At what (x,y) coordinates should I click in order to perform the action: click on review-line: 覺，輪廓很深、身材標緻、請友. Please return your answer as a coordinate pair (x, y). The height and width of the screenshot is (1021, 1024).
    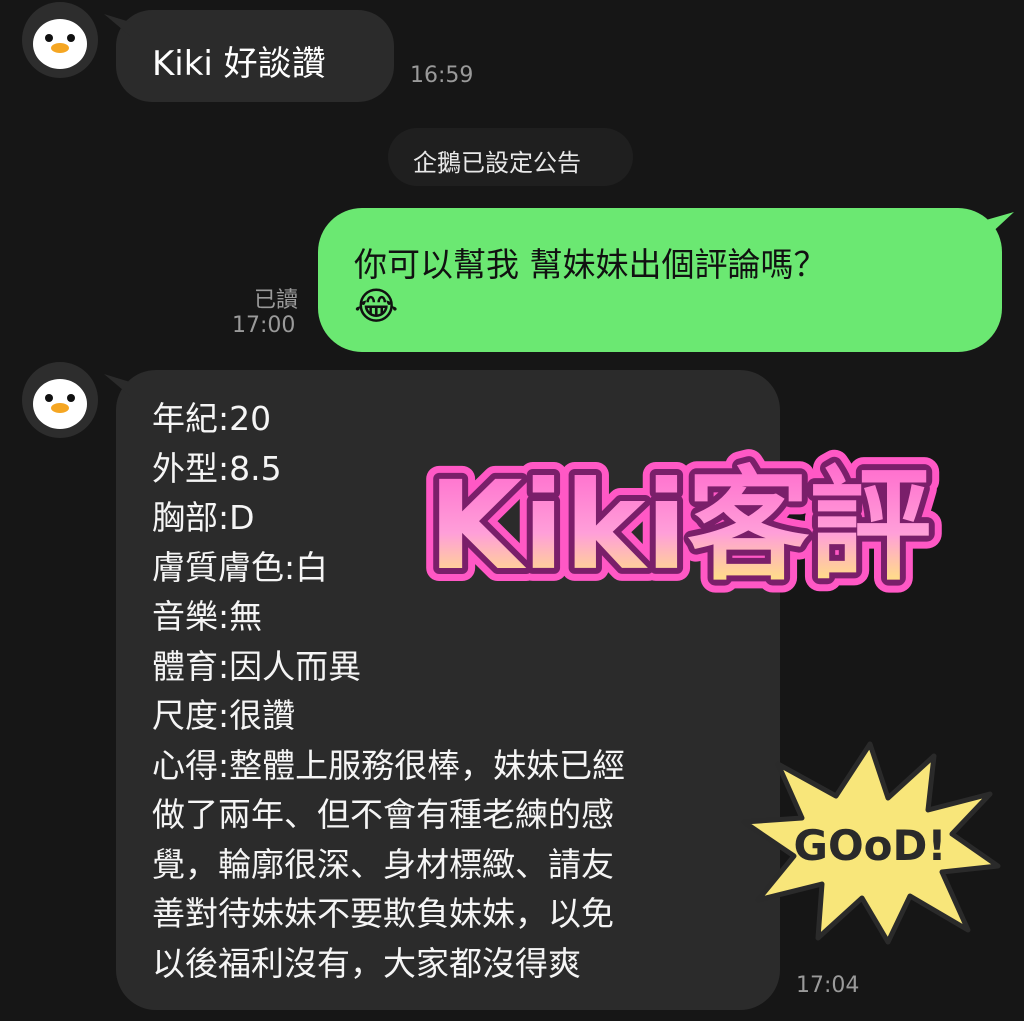
    Looking at the image, I should click on (383, 864).